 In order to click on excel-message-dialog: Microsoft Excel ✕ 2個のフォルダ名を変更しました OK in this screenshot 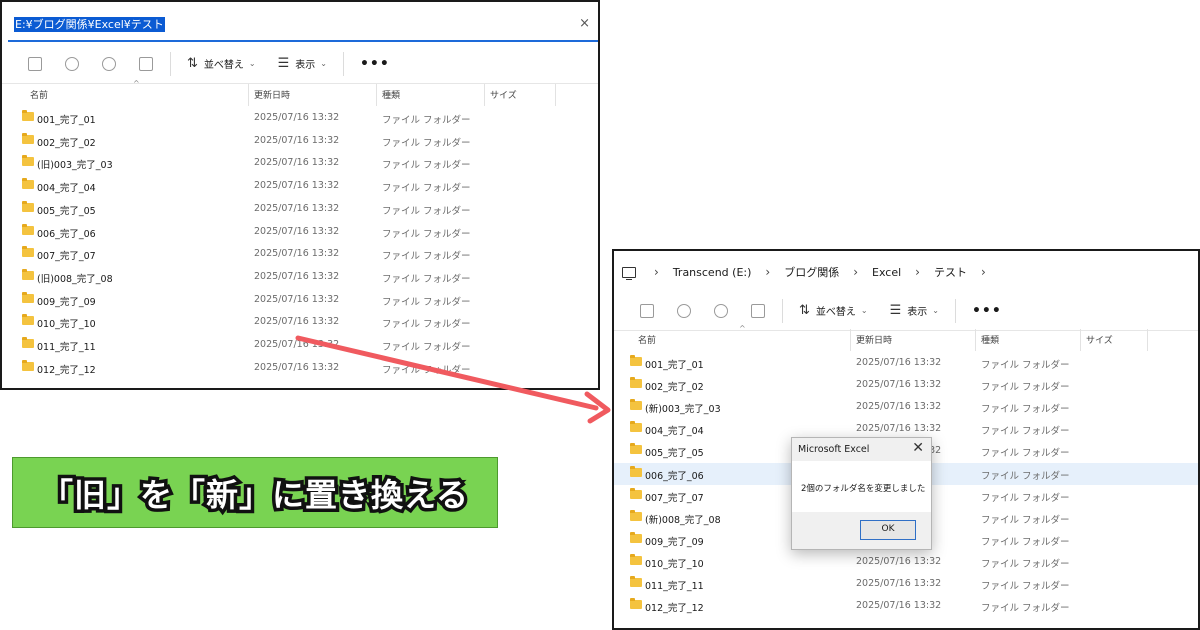, I will do `click(861, 493)`.